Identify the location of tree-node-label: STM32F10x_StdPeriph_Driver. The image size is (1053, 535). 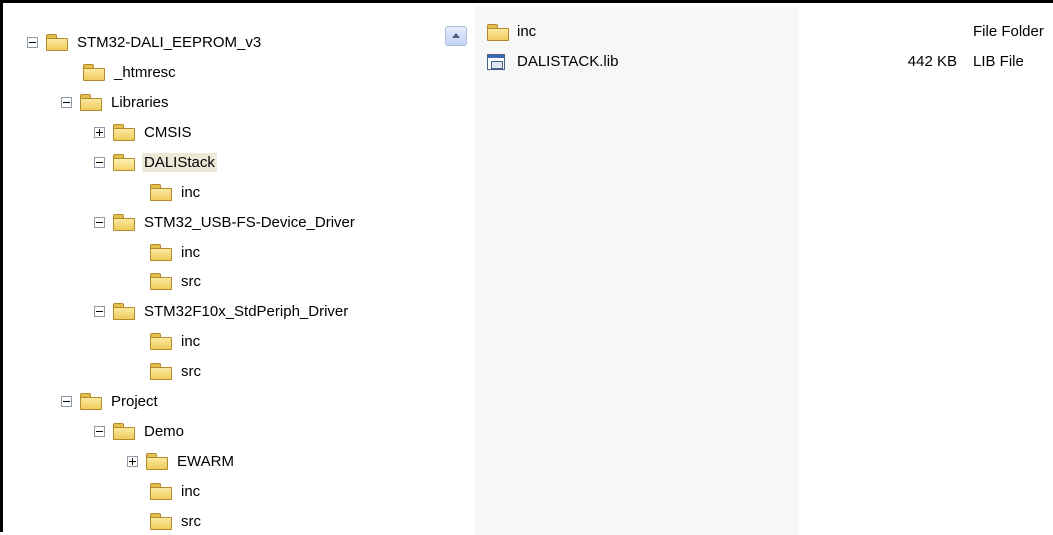
(246, 311).